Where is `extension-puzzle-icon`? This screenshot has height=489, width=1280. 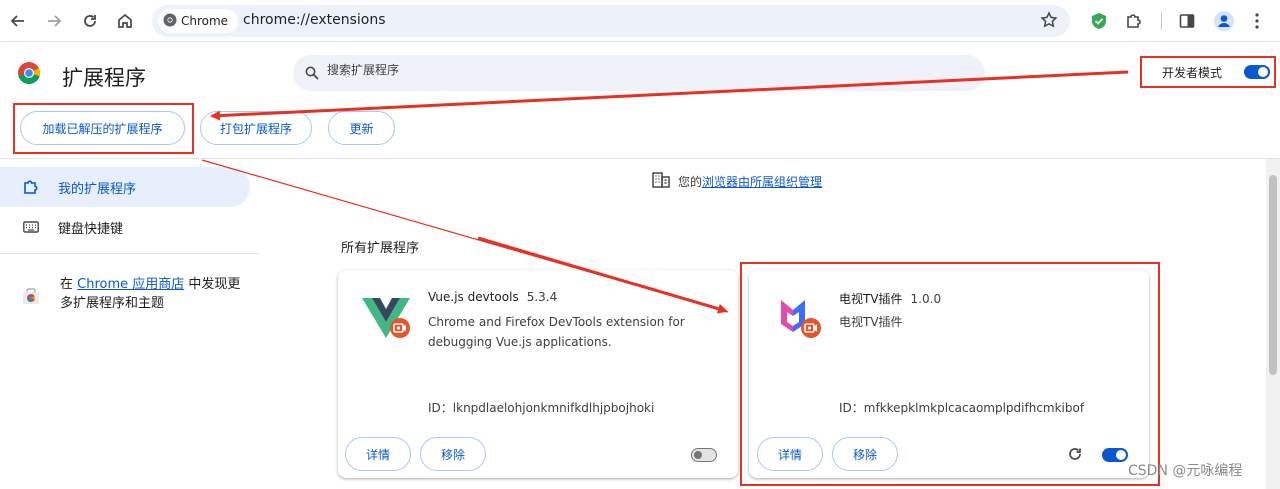
extension-puzzle-icon is located at coordinates (31, 187).